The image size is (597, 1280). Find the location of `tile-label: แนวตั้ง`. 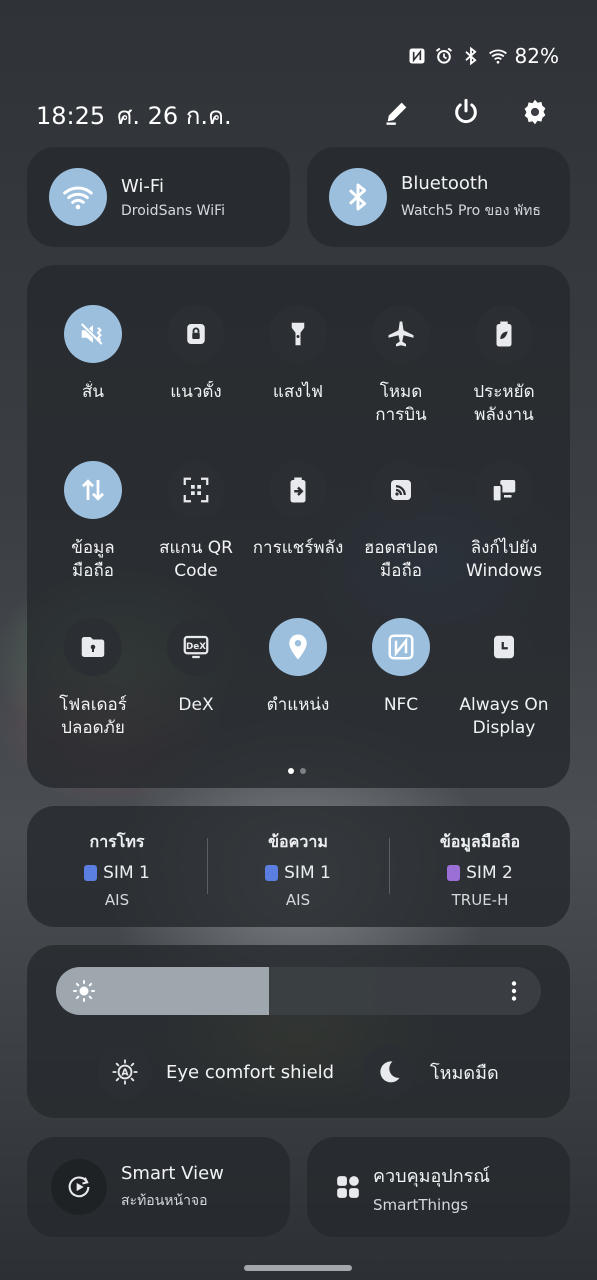

tile-label: แนวตั้ง is located at coordinates (196, 392).